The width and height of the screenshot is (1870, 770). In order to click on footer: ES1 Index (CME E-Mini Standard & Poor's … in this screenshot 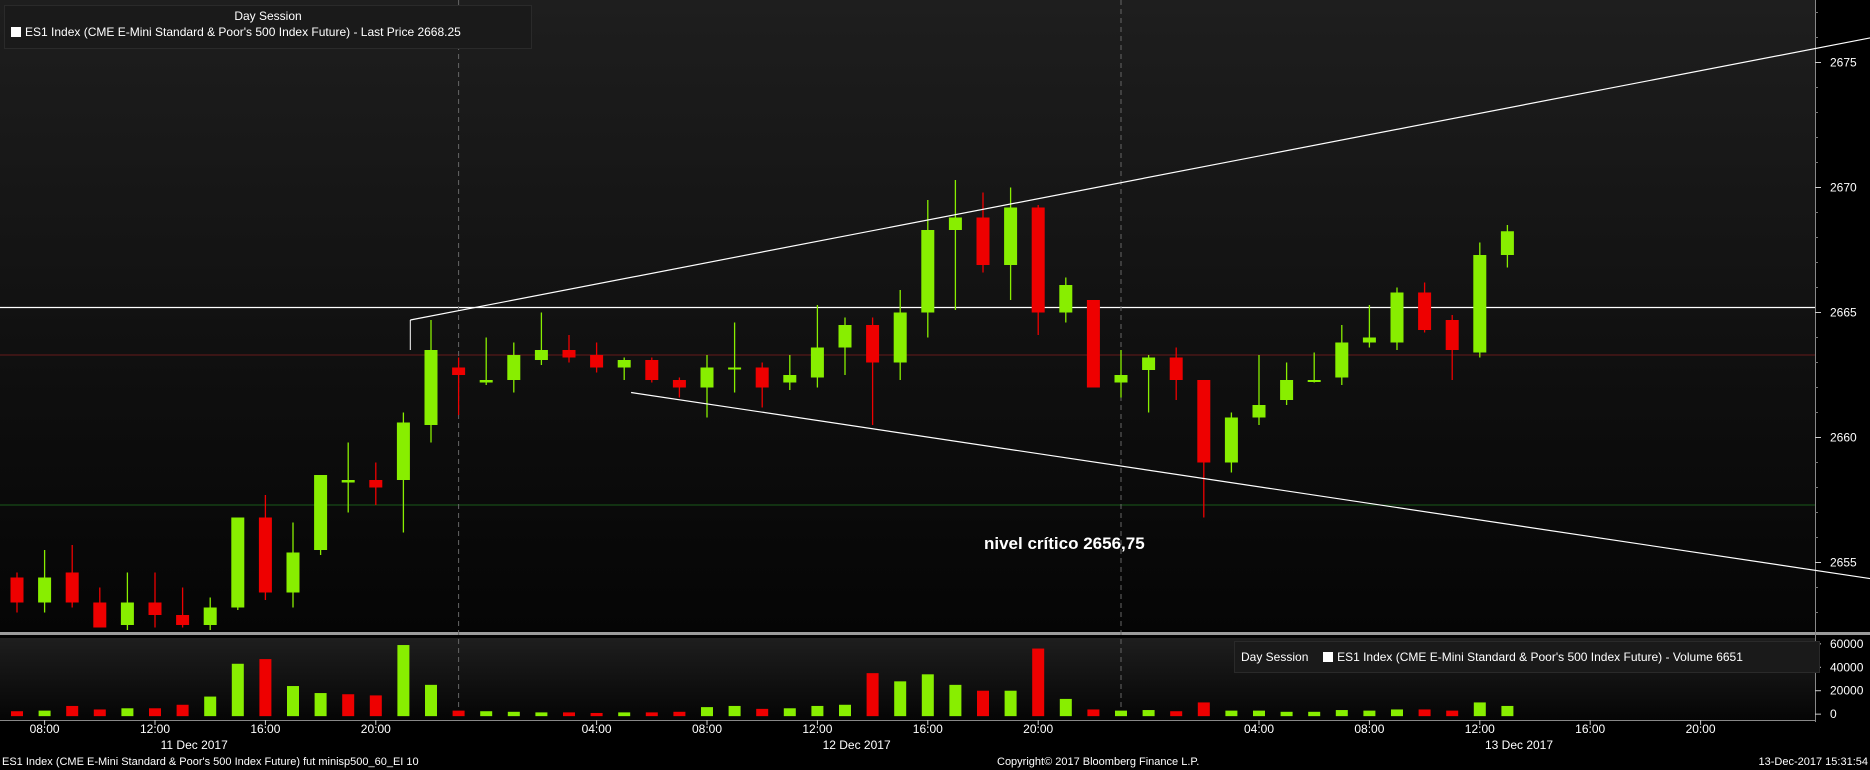, I will do `click(935, 762)`.